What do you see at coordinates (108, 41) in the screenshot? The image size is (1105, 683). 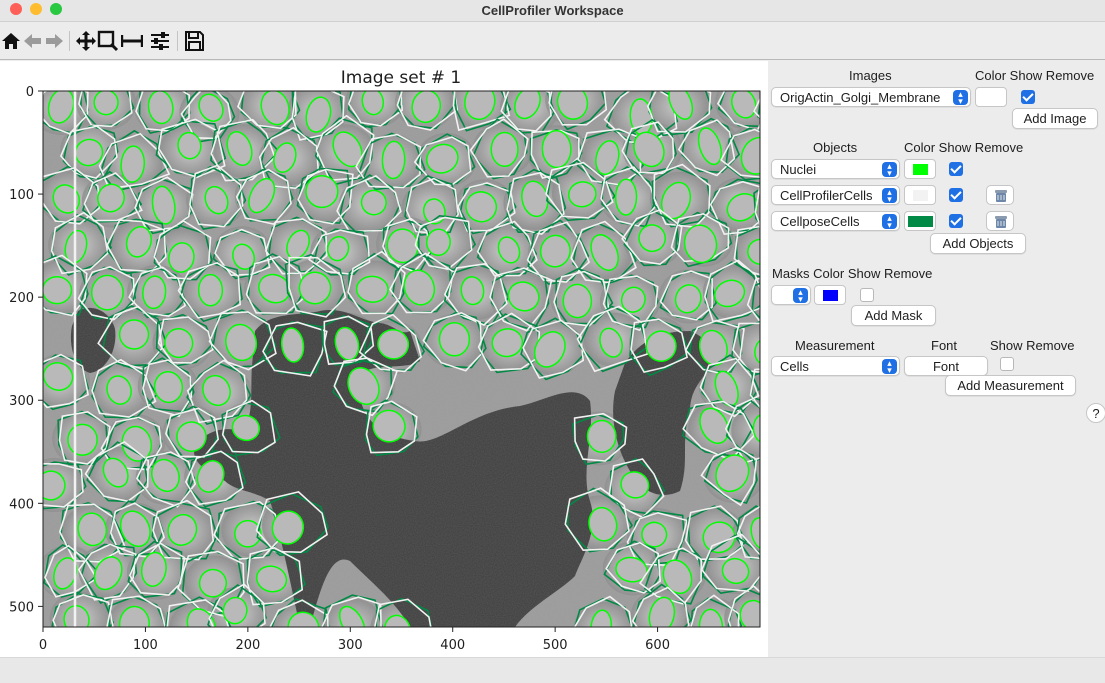 I see `zoom-icon` at bounding box center [108, 41].